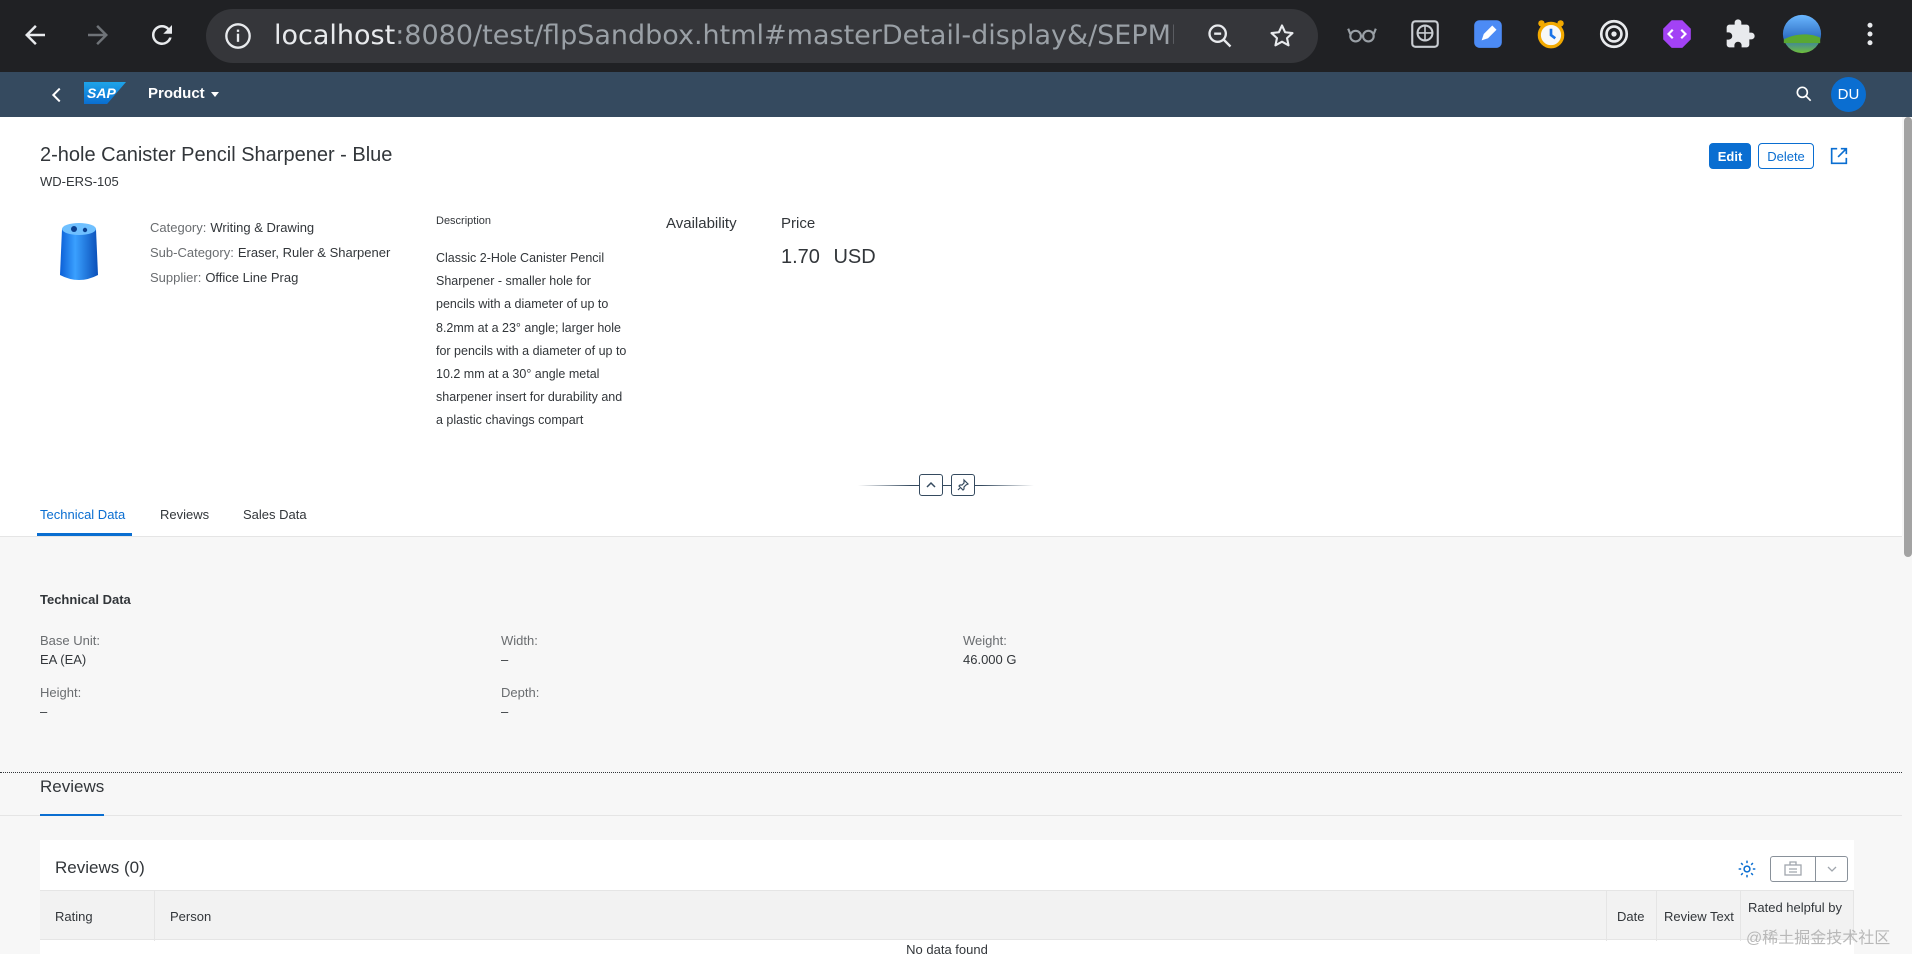 The image size is (1912, 954). I want to click on share-icon, so click(1839, 156).